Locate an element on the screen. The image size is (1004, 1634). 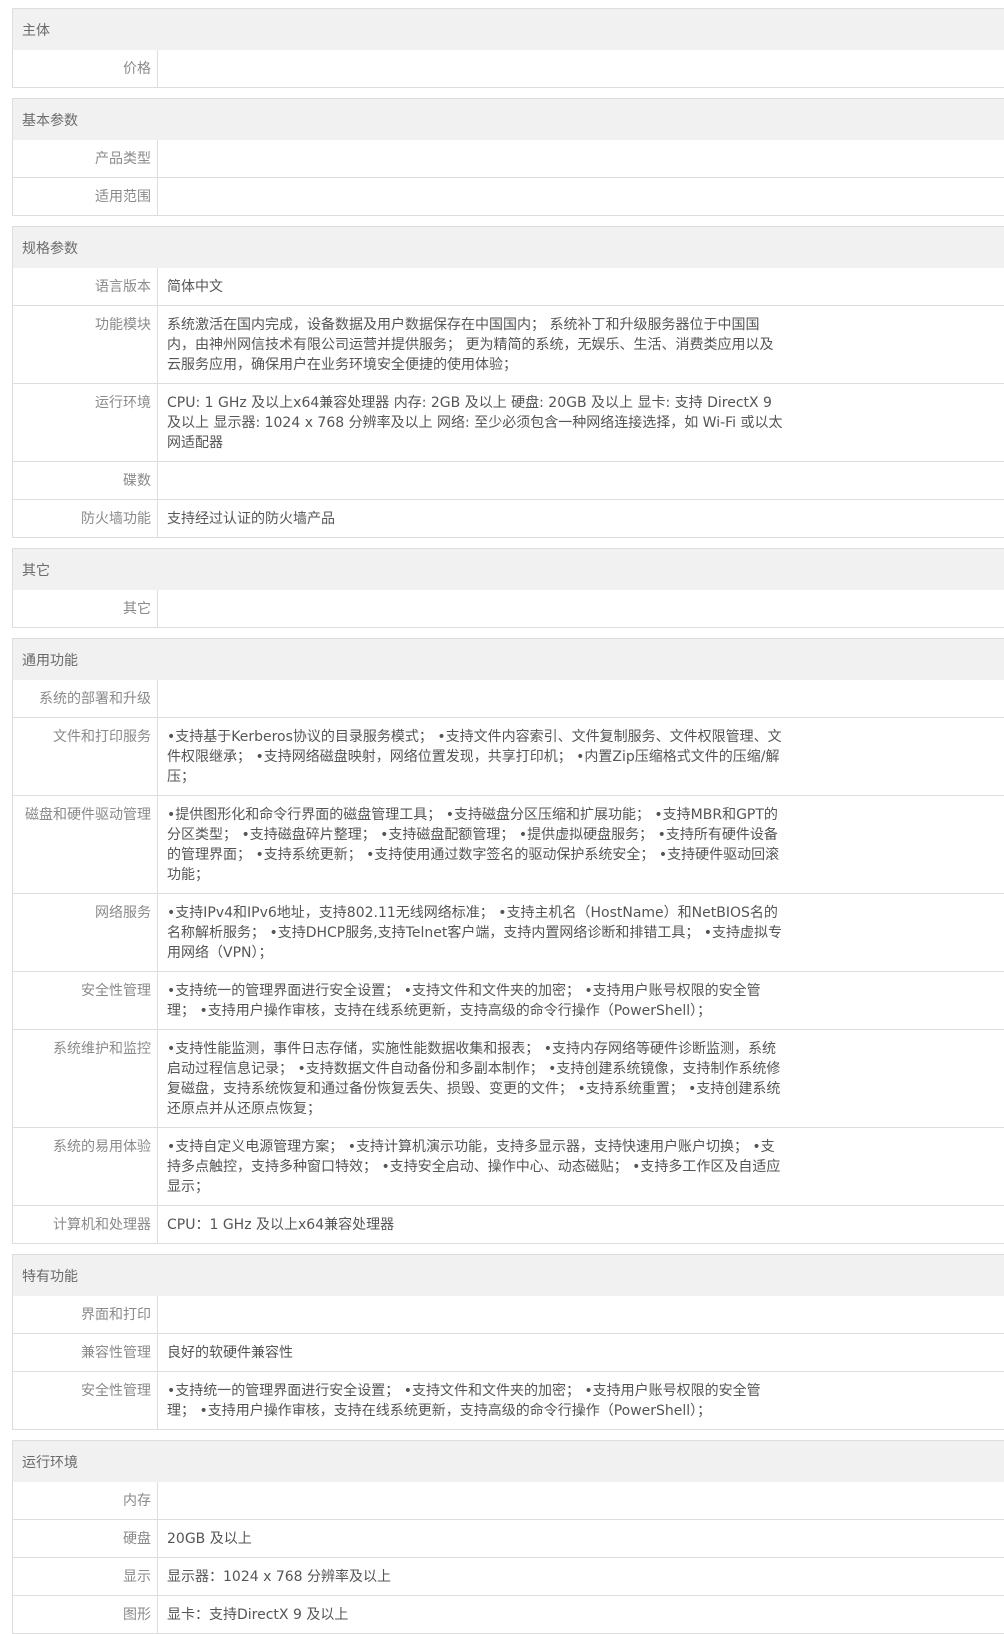
spec-label: 运行环境 is located at coordinates (85, 422).